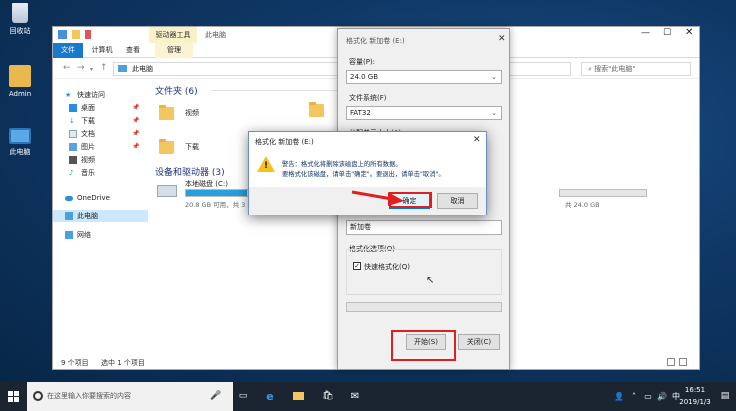 The image size is (736, 411). I want to click on nav-label: 视频, so click(88, 160).